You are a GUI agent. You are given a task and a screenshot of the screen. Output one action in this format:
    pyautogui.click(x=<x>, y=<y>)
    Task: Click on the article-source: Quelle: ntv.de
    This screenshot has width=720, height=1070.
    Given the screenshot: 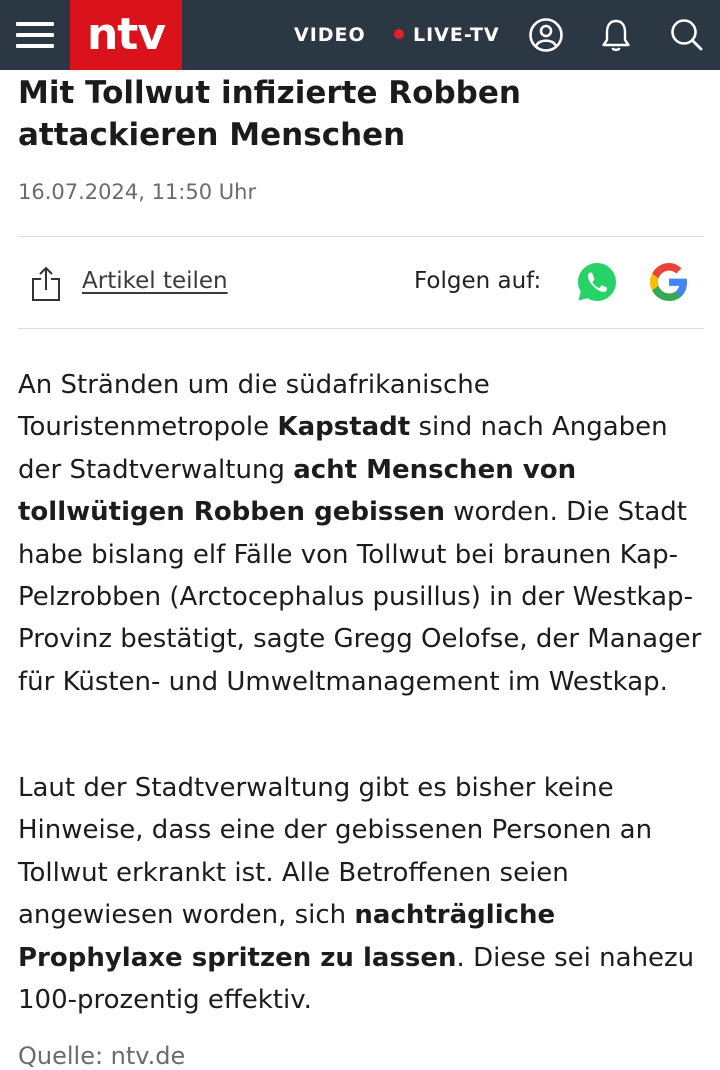 What is the action you would take?
    pyautogui.click(x=102, y=1056)
    